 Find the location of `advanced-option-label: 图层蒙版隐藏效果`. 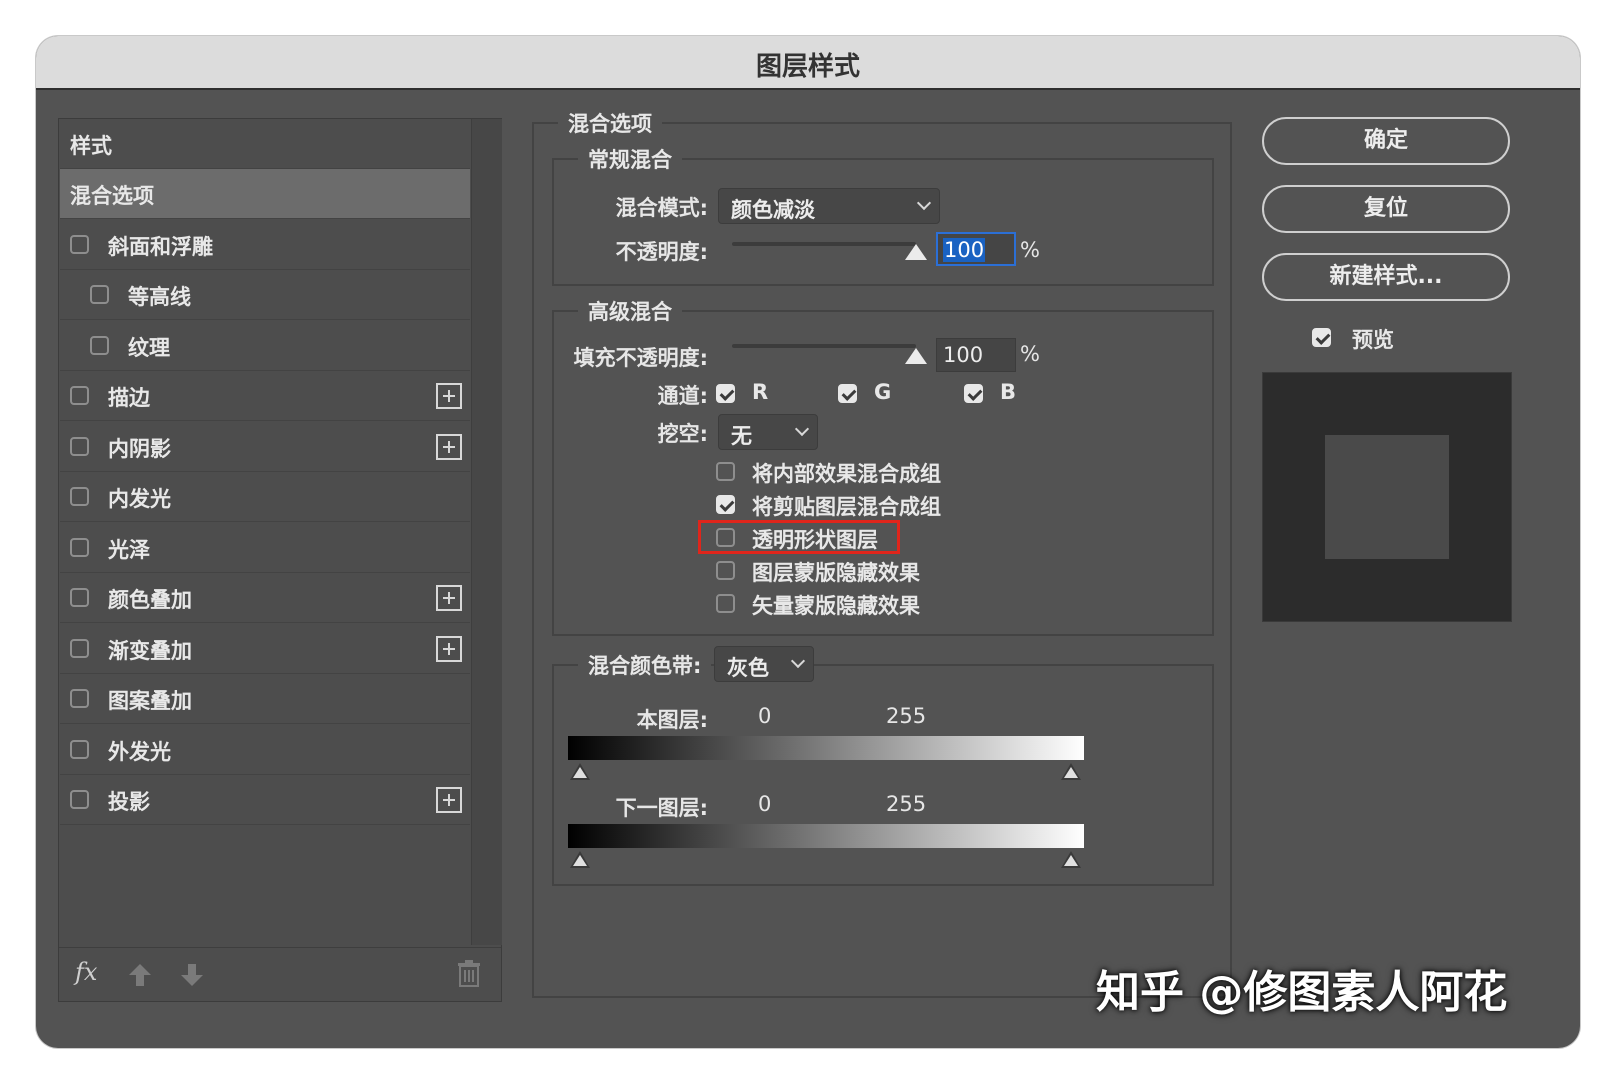

advanced-option-label: 图层蒙版隐藏效果 is located at coordinates (836, 573).